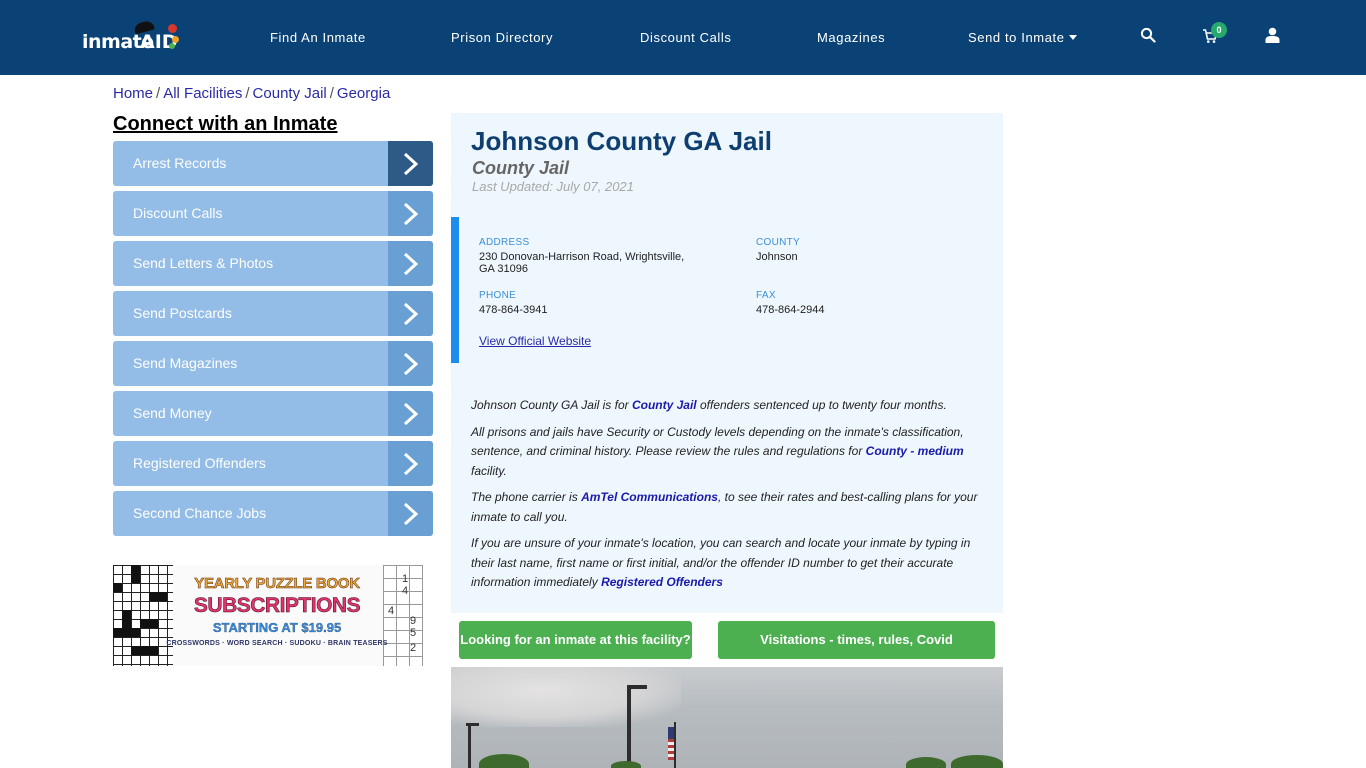 The image size is (1366, 768). What do you see at coordinates (273, 213) in the screenshot?
I see `sidebar-item-discount-calls: Discount Calls` at bounding box center [273, 213].